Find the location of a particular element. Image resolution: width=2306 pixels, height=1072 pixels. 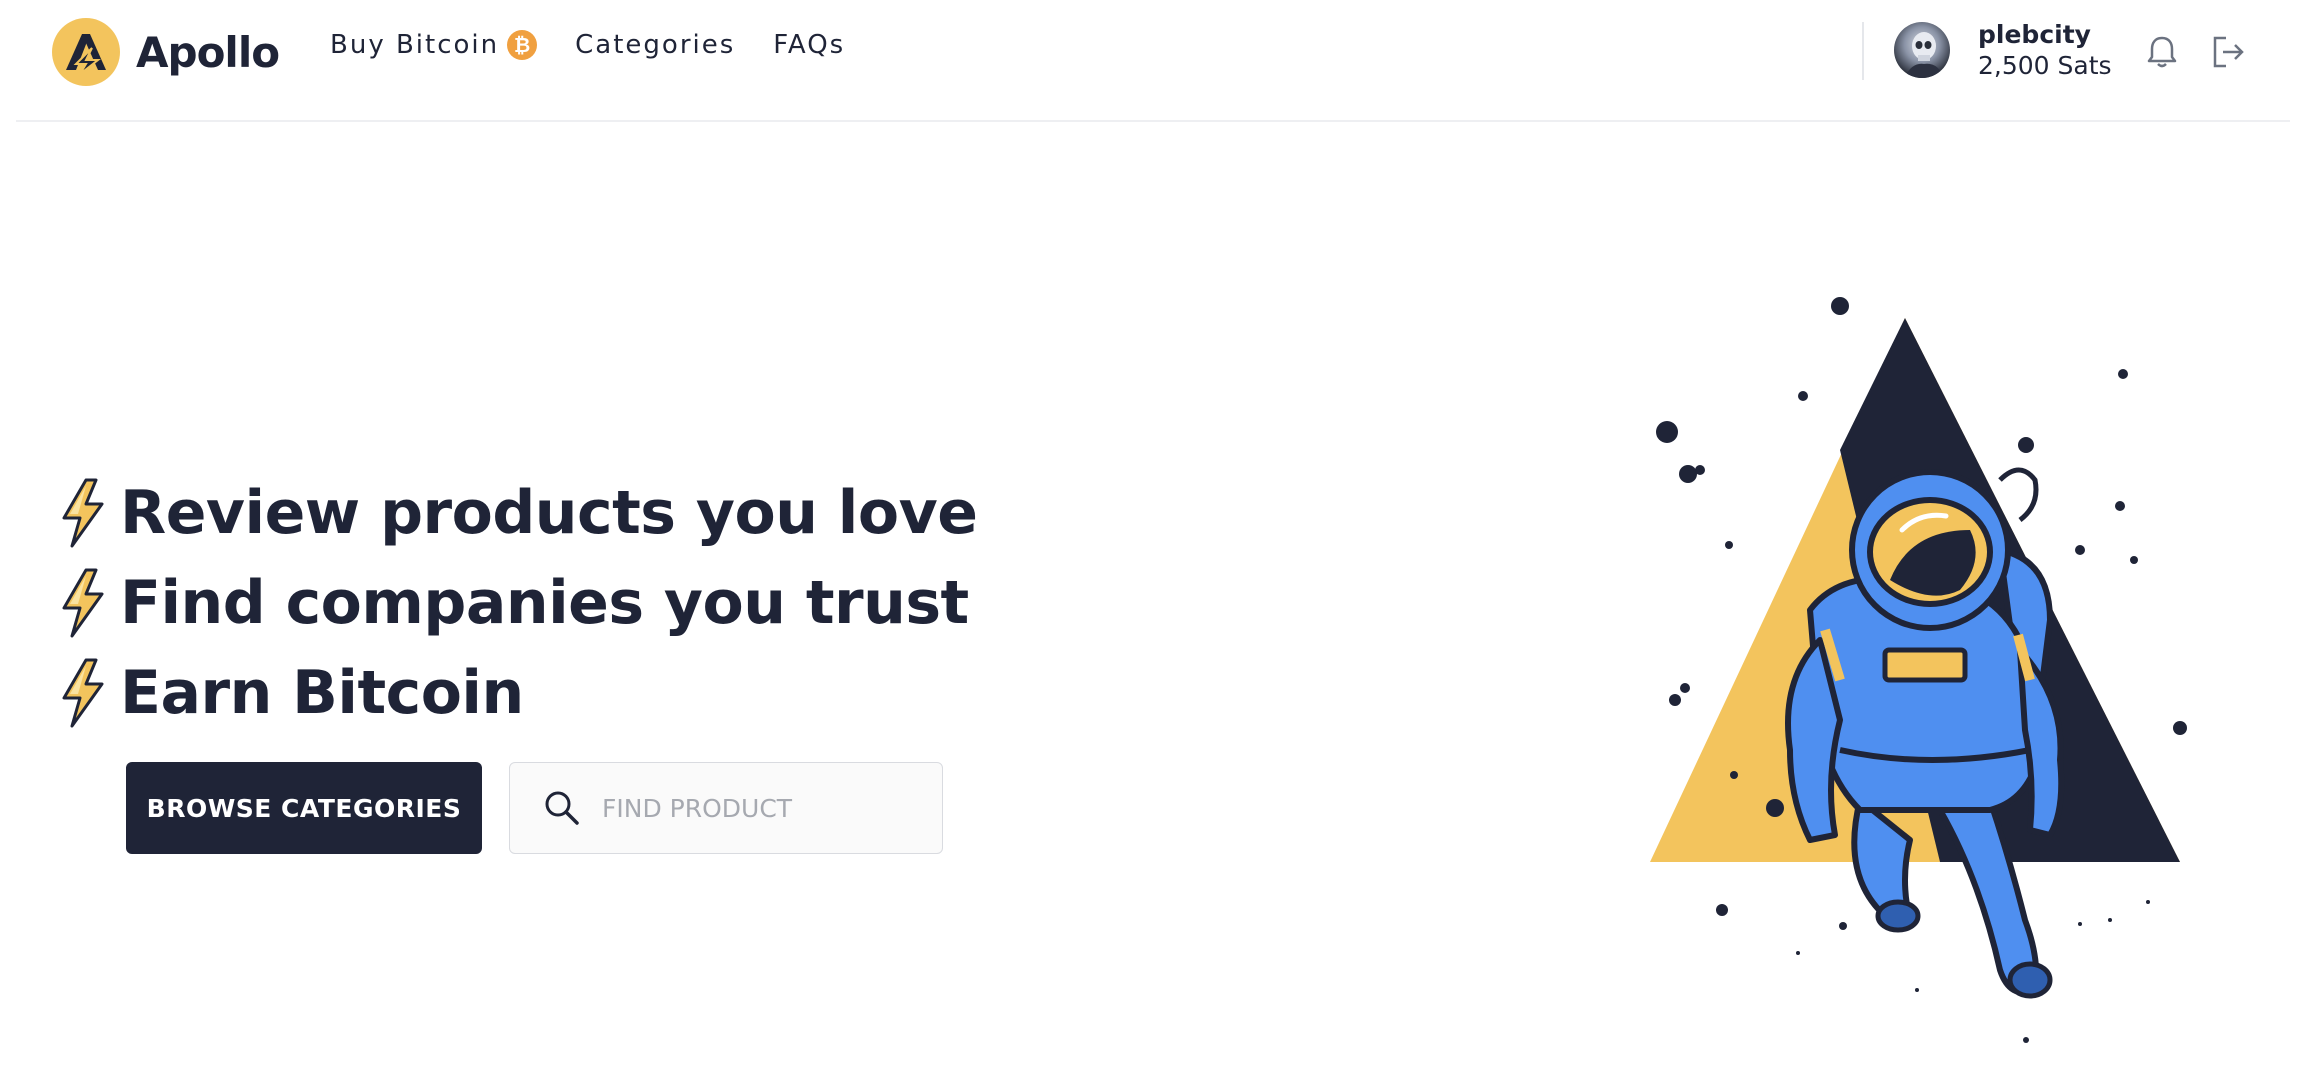

hero-line: Find companies you trust is located at coordinates (516, 603).